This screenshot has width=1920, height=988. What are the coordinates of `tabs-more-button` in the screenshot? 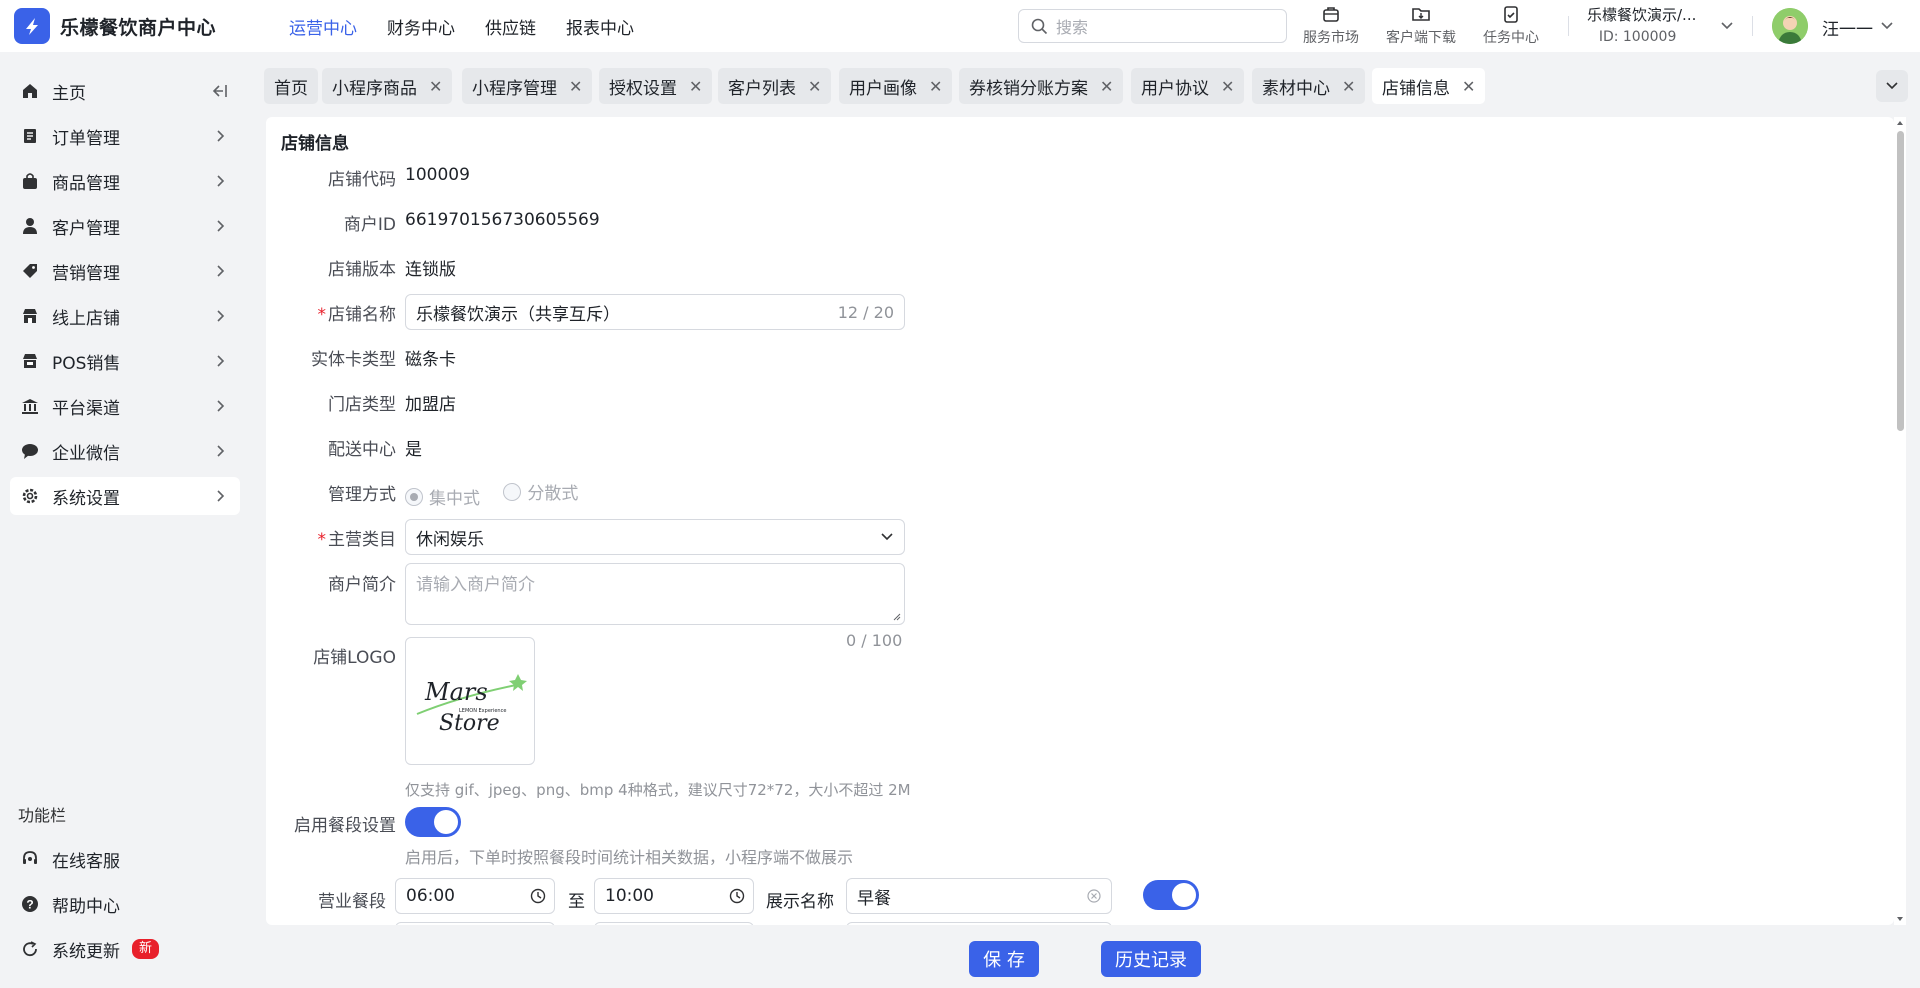 It's located at (1892, 86).